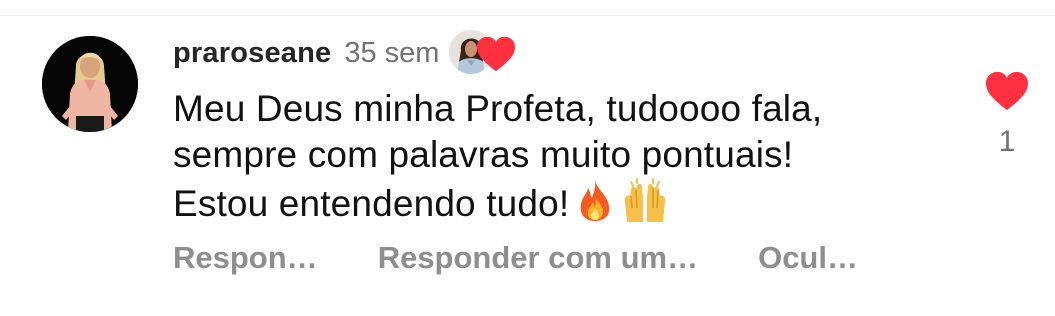  I want to click on avatar, so click(90, 84).